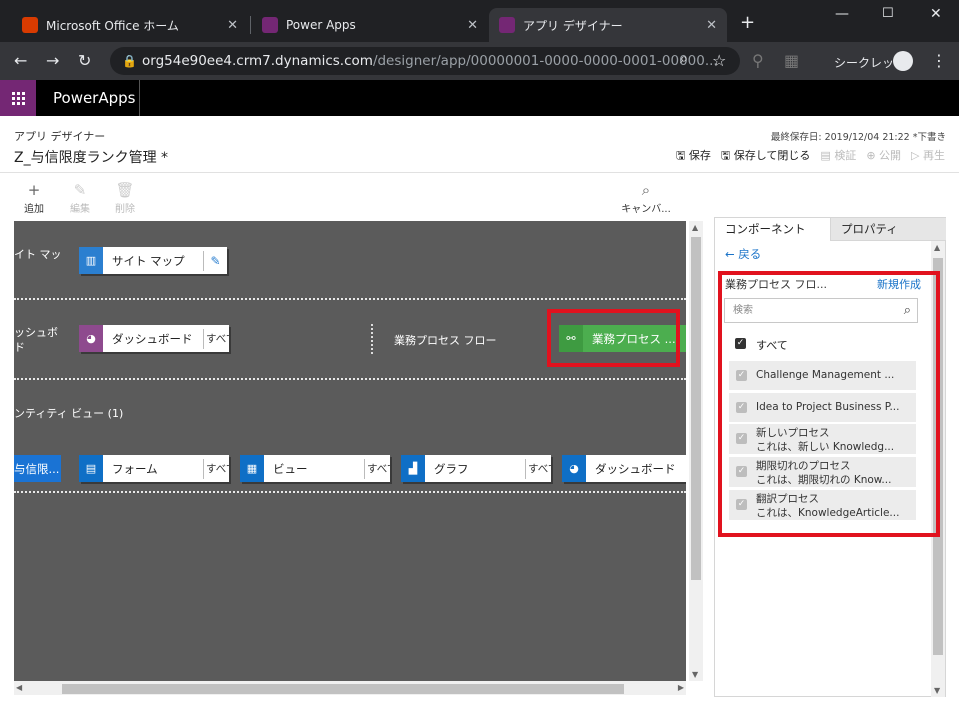 This screenshot has height=719, width=959. I want to click on edit-sitemap-icon: ✎, so click(215, 260).